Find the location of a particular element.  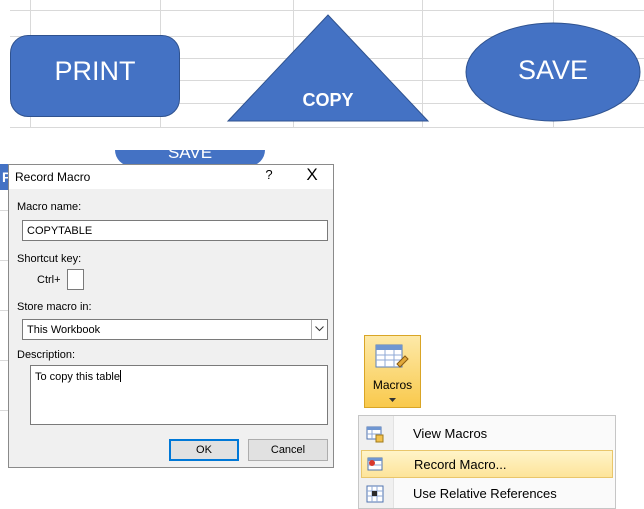

print-button-shape: PRINT is located at coordinates (95, 76).